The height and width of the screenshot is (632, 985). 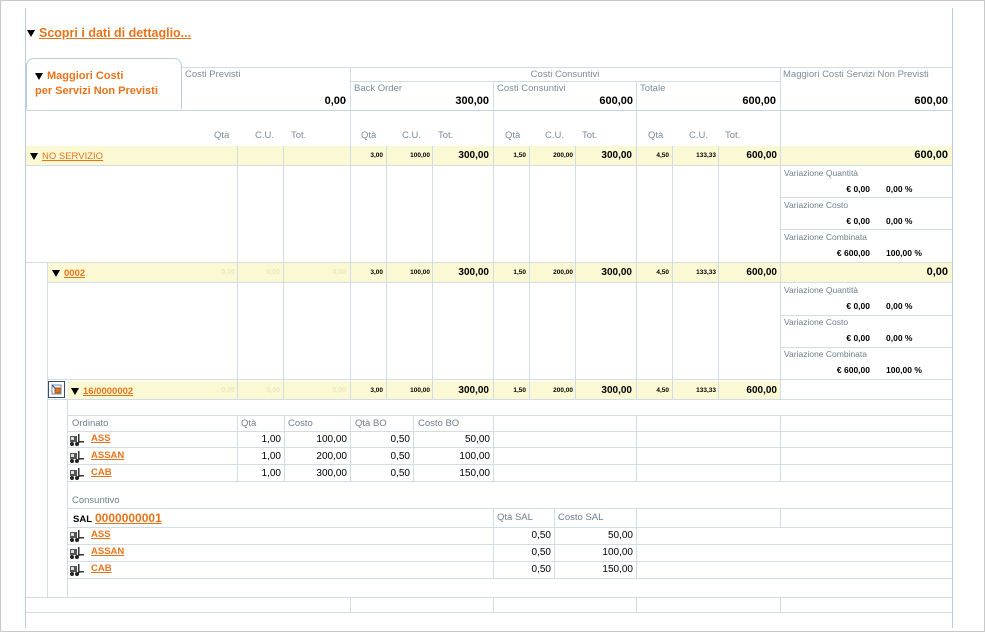 I want to click on row-0002-link: 0002, so click(x=74, y=273).